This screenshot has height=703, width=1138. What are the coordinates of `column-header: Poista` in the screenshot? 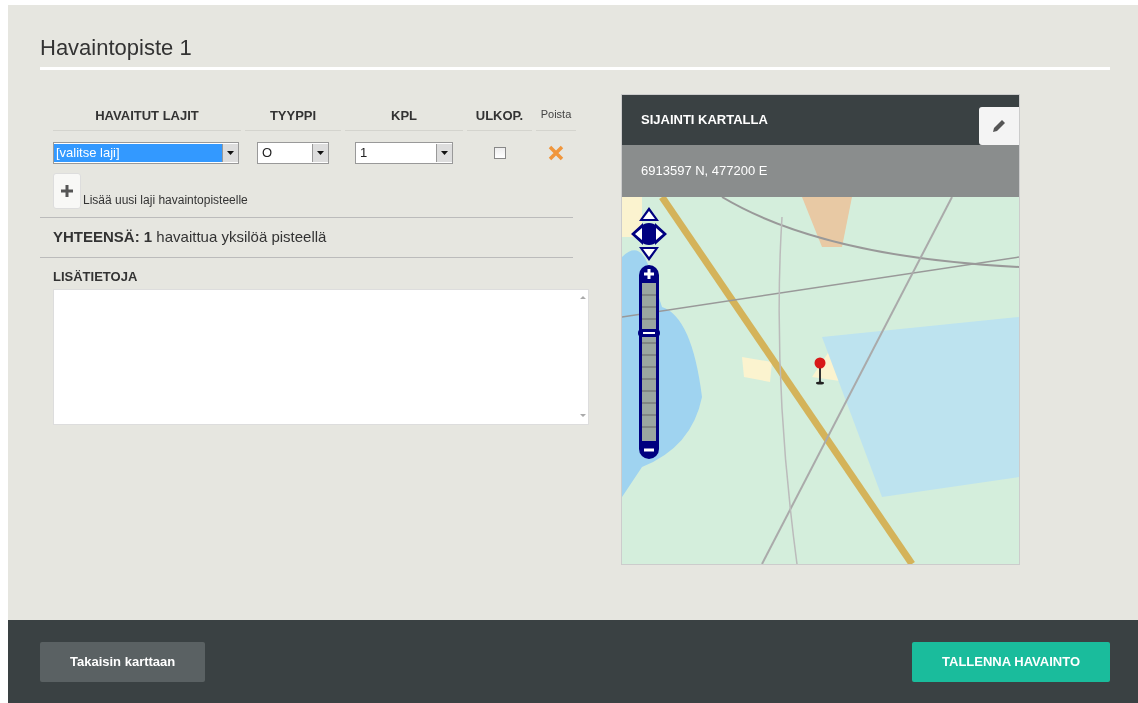 It's located at (556, 114).